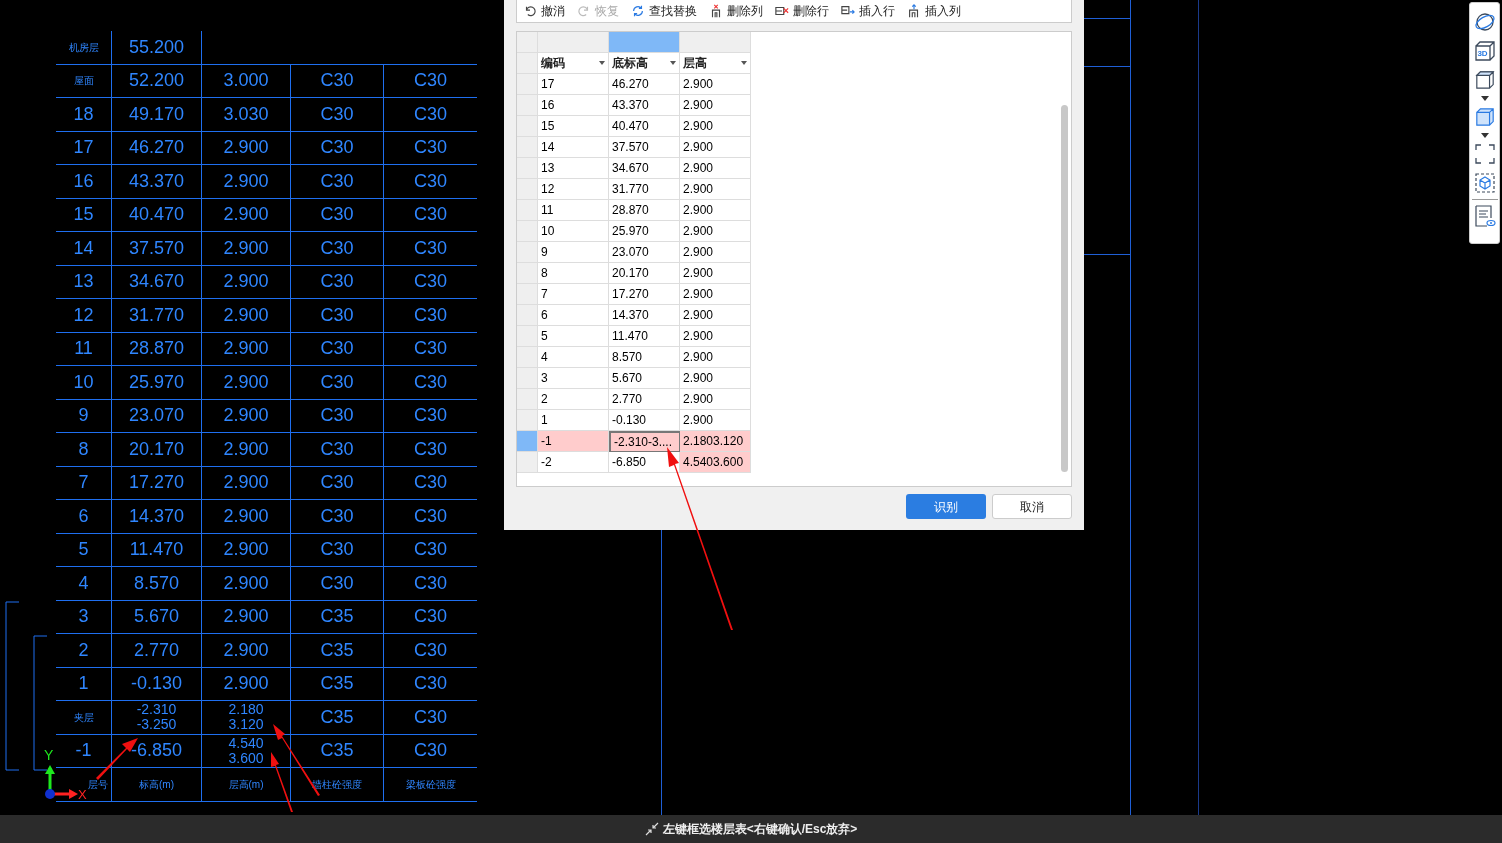 The height and width of the screenshot is (843, 1502). What do you see at coordinates (644, 336) in the screenshot?
I see `table-cell: 11.470` at bounding box center [644, 336].